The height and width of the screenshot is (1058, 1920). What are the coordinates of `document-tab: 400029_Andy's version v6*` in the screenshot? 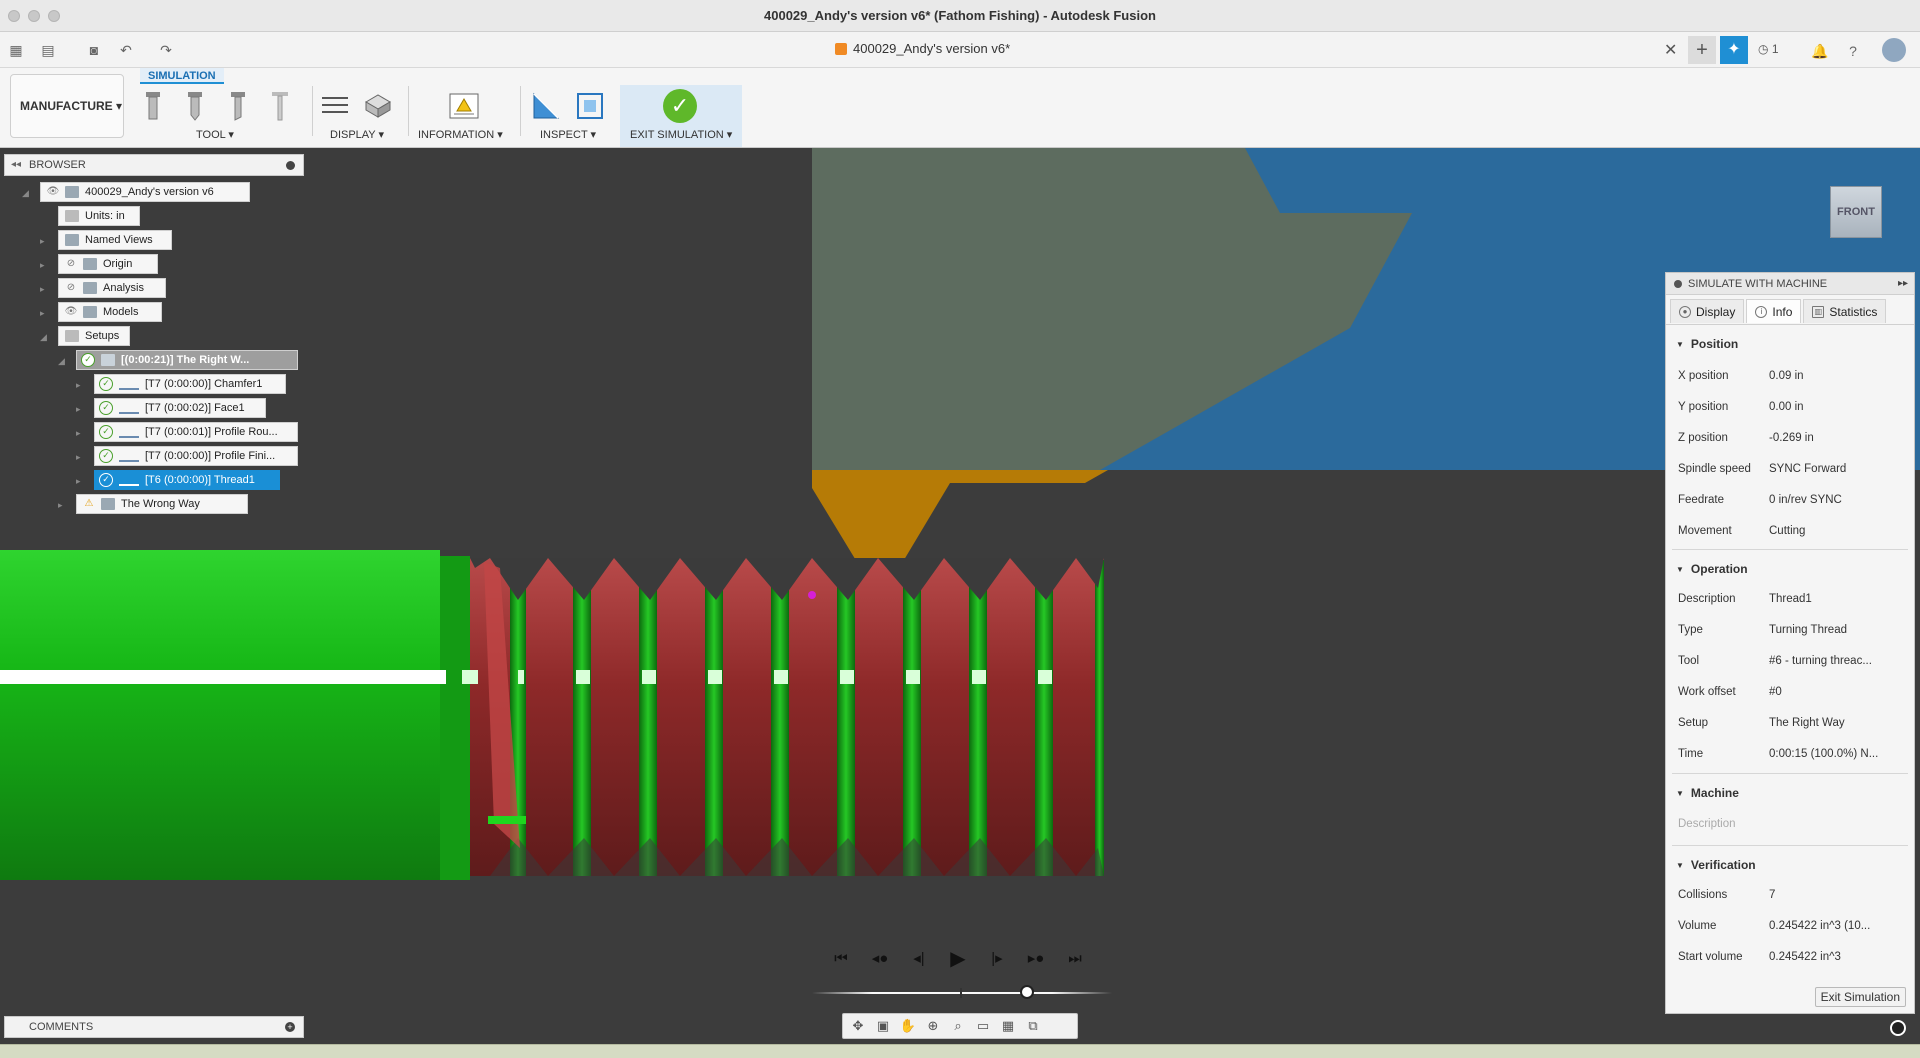 It's located at (922, 48).